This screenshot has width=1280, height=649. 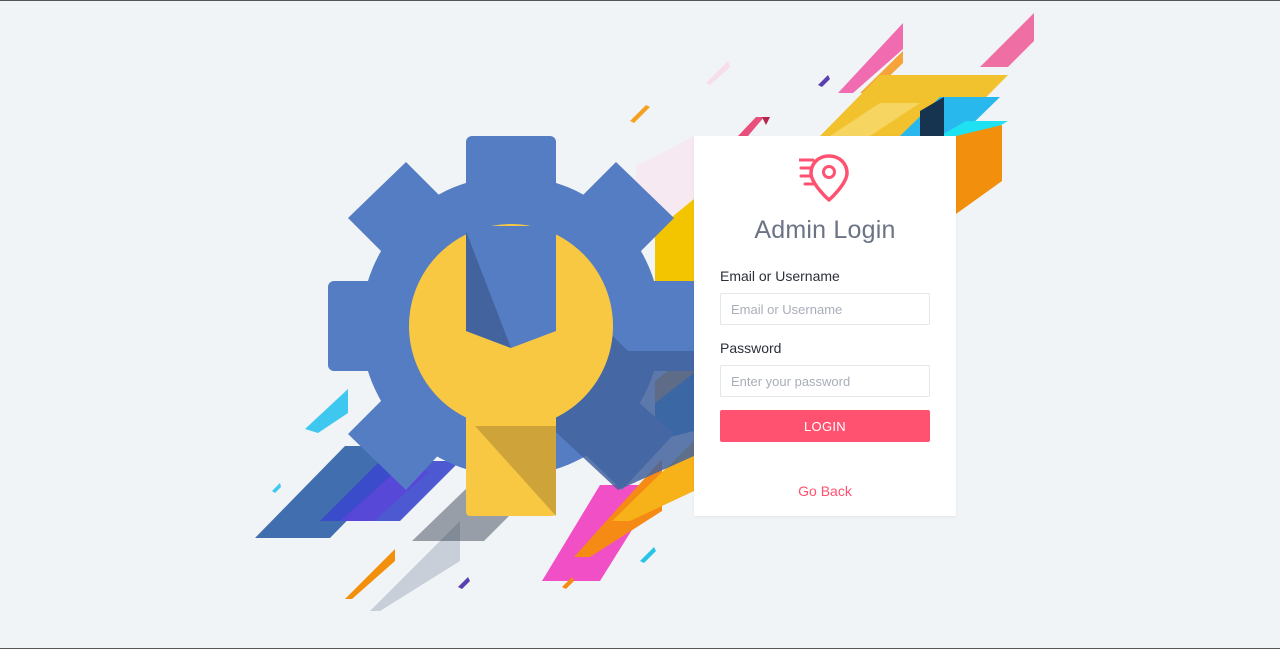 What do you see at coordinates (824, 178) in the screenshot?
I see `map-pin-speed-icon` at bounding box center [824, 178].